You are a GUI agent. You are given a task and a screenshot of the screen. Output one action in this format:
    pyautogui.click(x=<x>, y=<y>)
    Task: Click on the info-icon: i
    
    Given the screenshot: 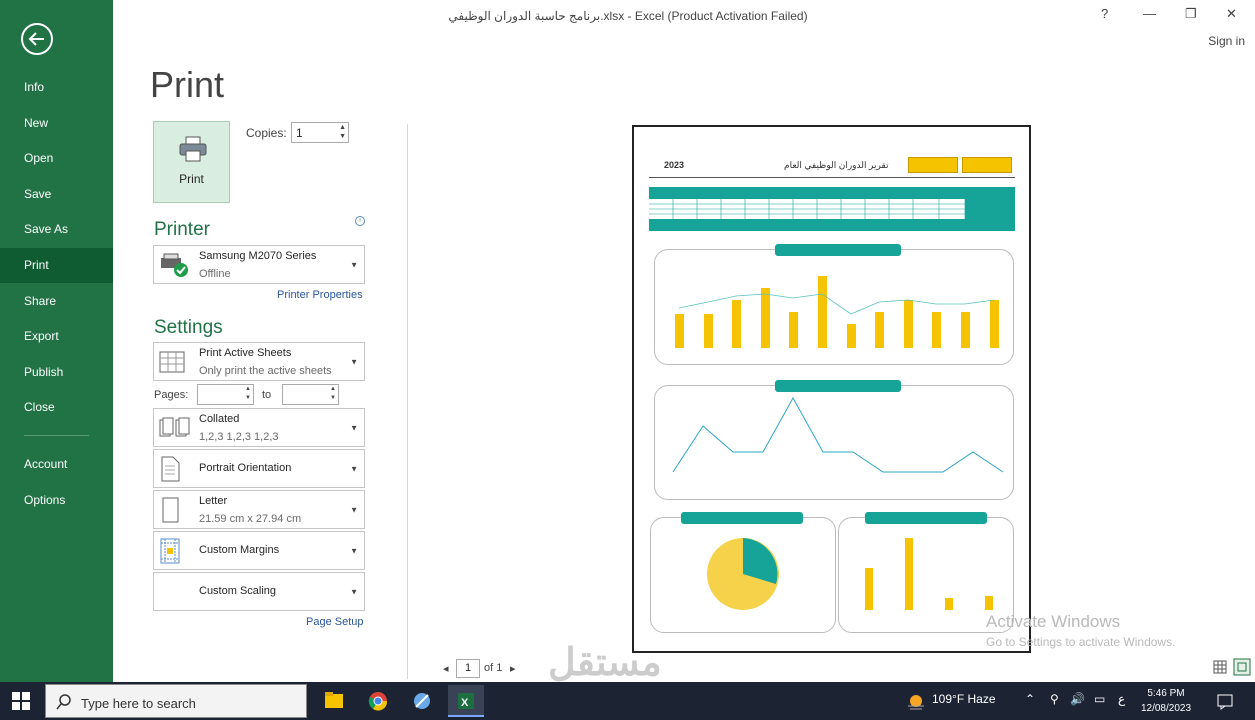 What is the action you would take?
    pyautogui.click(x=360, y=221)
    